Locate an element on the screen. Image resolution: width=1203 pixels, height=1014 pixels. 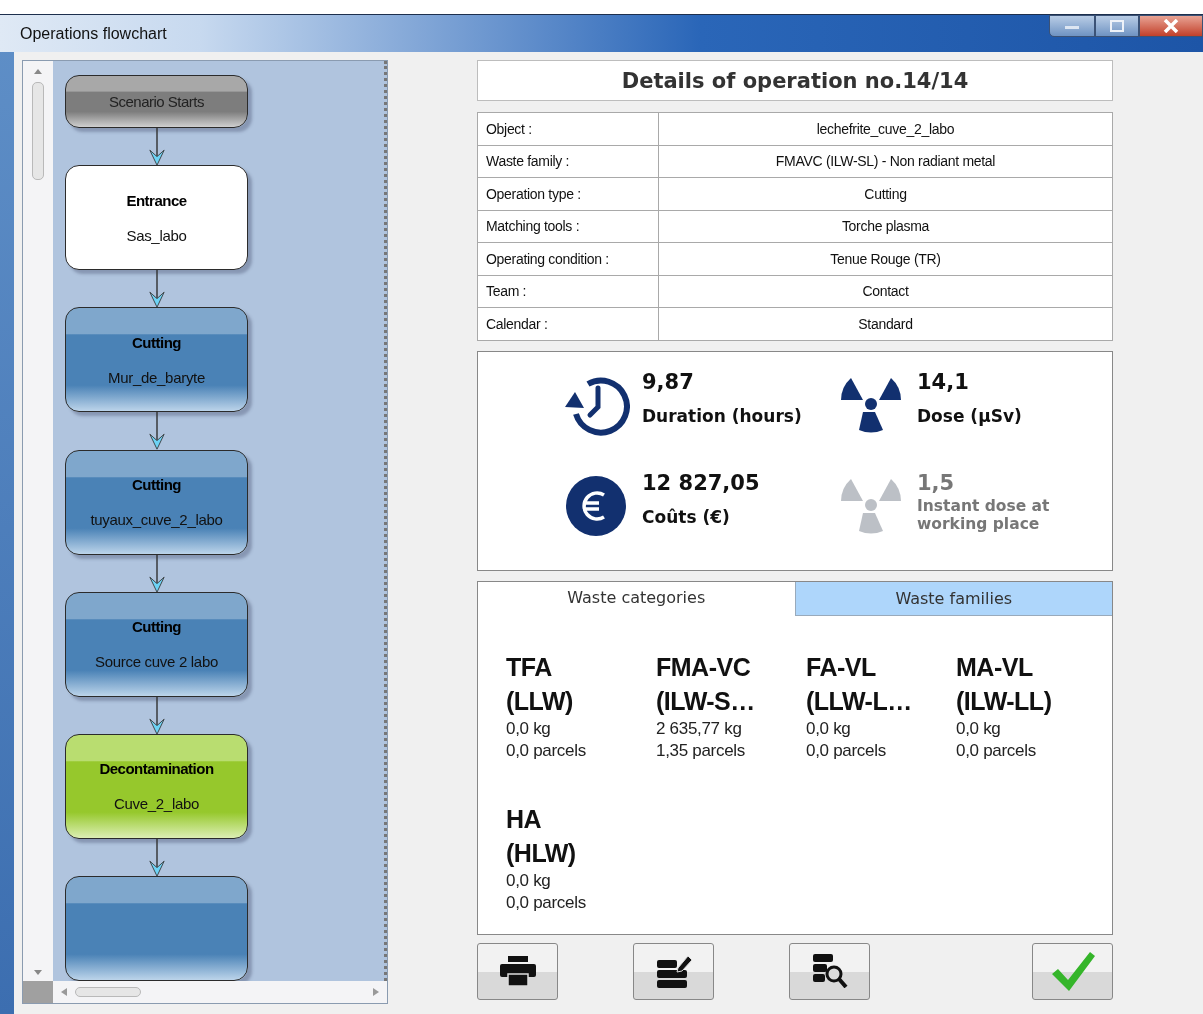
table-cell: Operation type : is located at coordinates (568, 194).